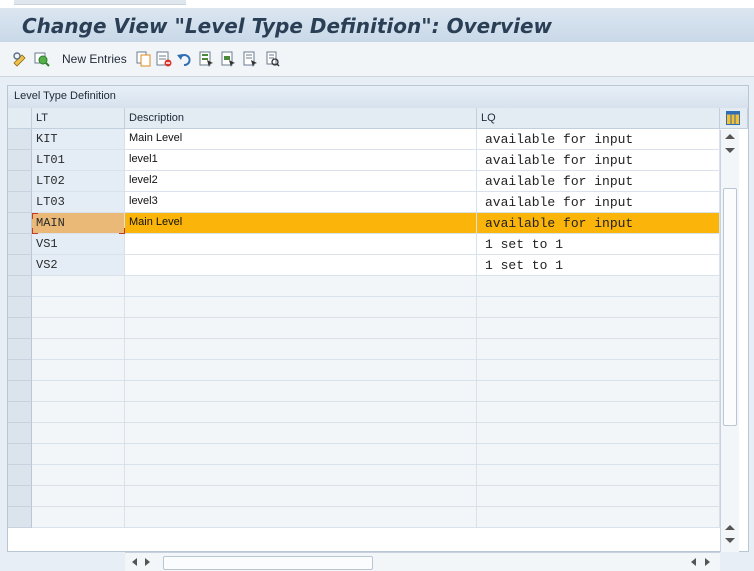 The height and width of the screenshot is (571, 754). What do you see at coordinates (228, 59) in the screenshot?
I see `select-block-button` at bounding box center [228, 59].